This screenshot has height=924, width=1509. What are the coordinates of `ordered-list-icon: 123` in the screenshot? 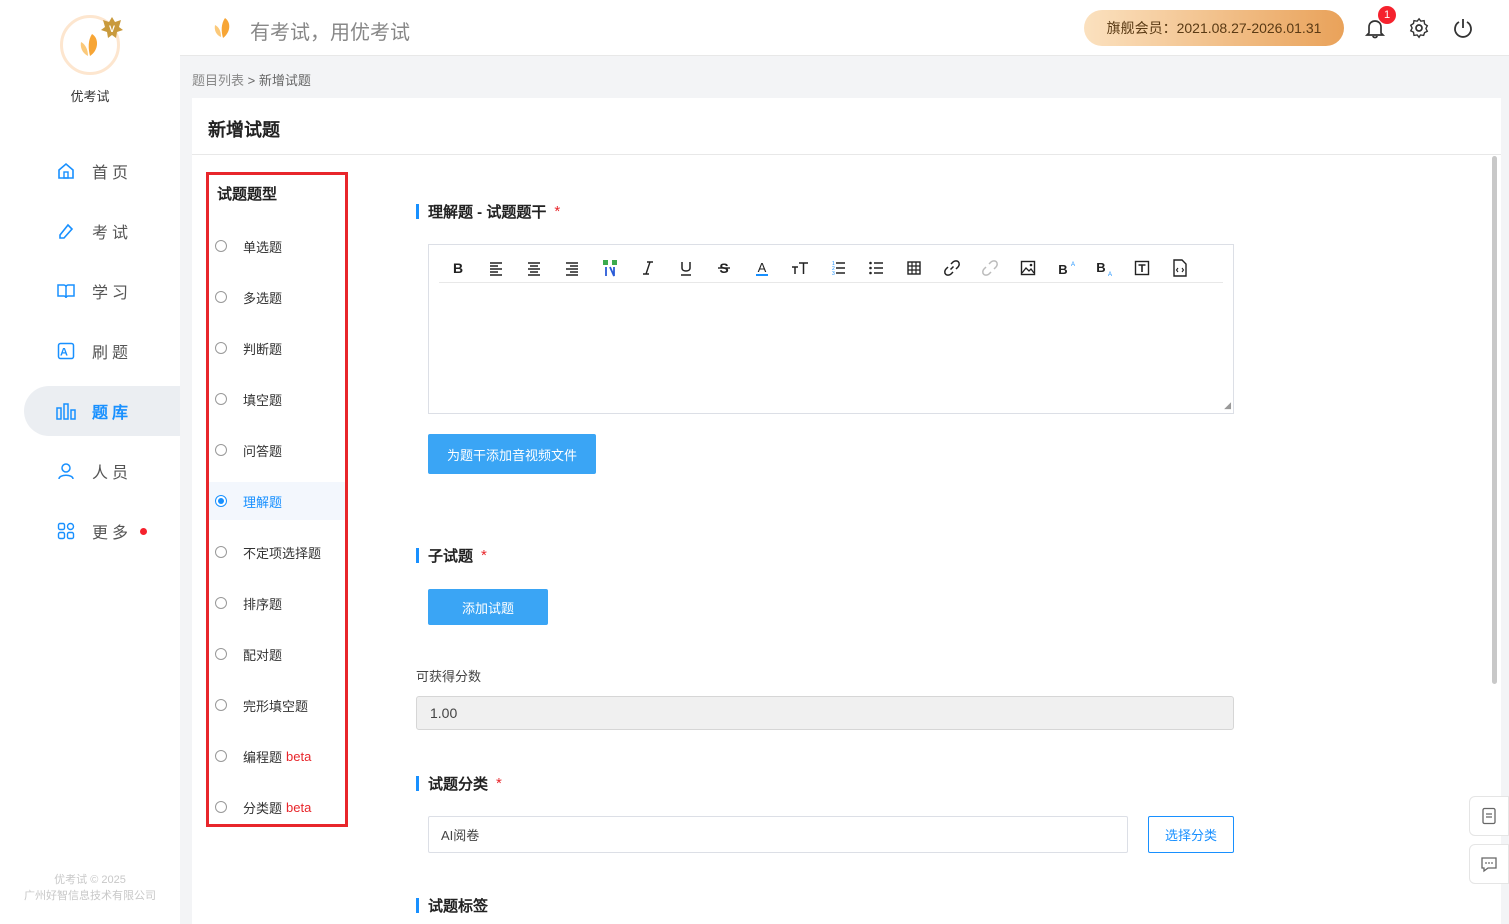 It's located at (838, 268).